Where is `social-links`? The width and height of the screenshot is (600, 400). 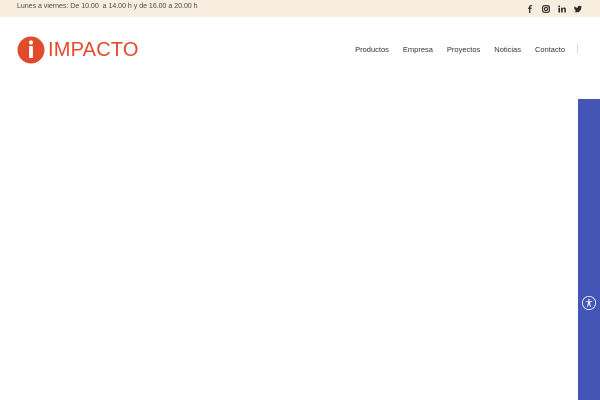
social-links is located at coordinates (554, 8).